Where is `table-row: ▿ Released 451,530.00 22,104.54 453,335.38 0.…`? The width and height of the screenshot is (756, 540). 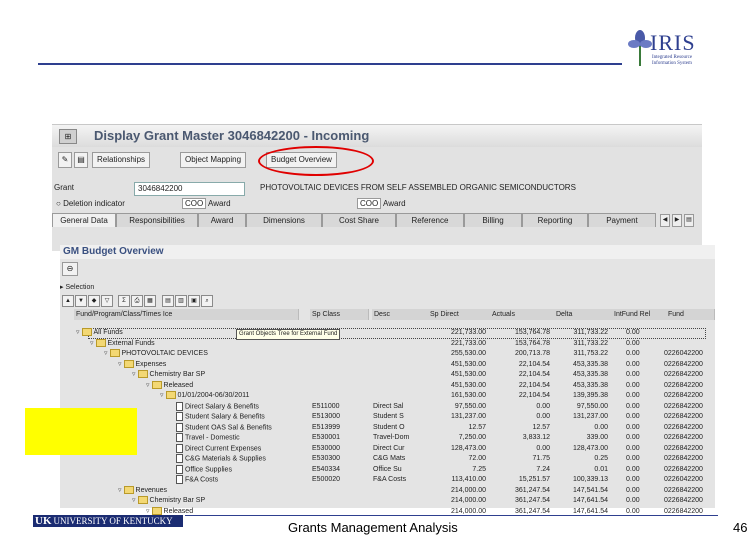
table-row: ▿ Released 451,530.00 22,104.54 453,335.38 0.… is located at coordinates (387, 385).